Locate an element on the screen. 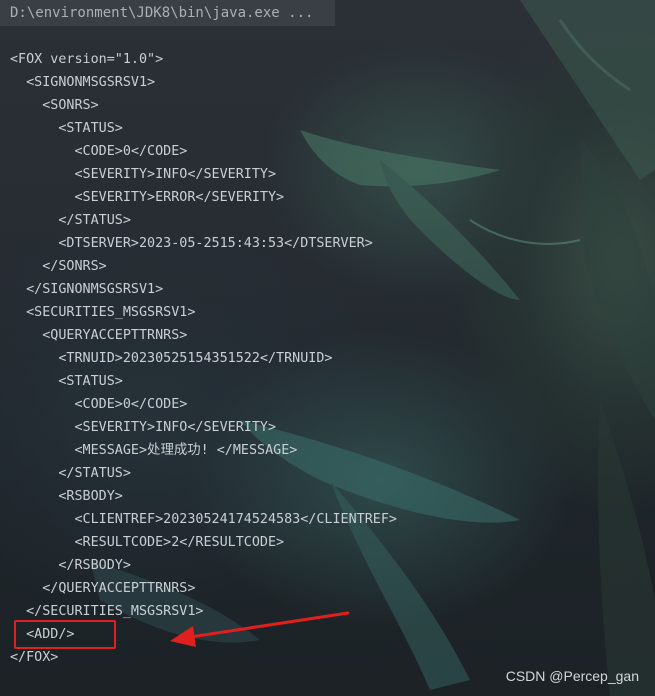 The width and height of the screenshot is (655, 696). xml-line: <SONRS> is located at coordinates (54, 105).